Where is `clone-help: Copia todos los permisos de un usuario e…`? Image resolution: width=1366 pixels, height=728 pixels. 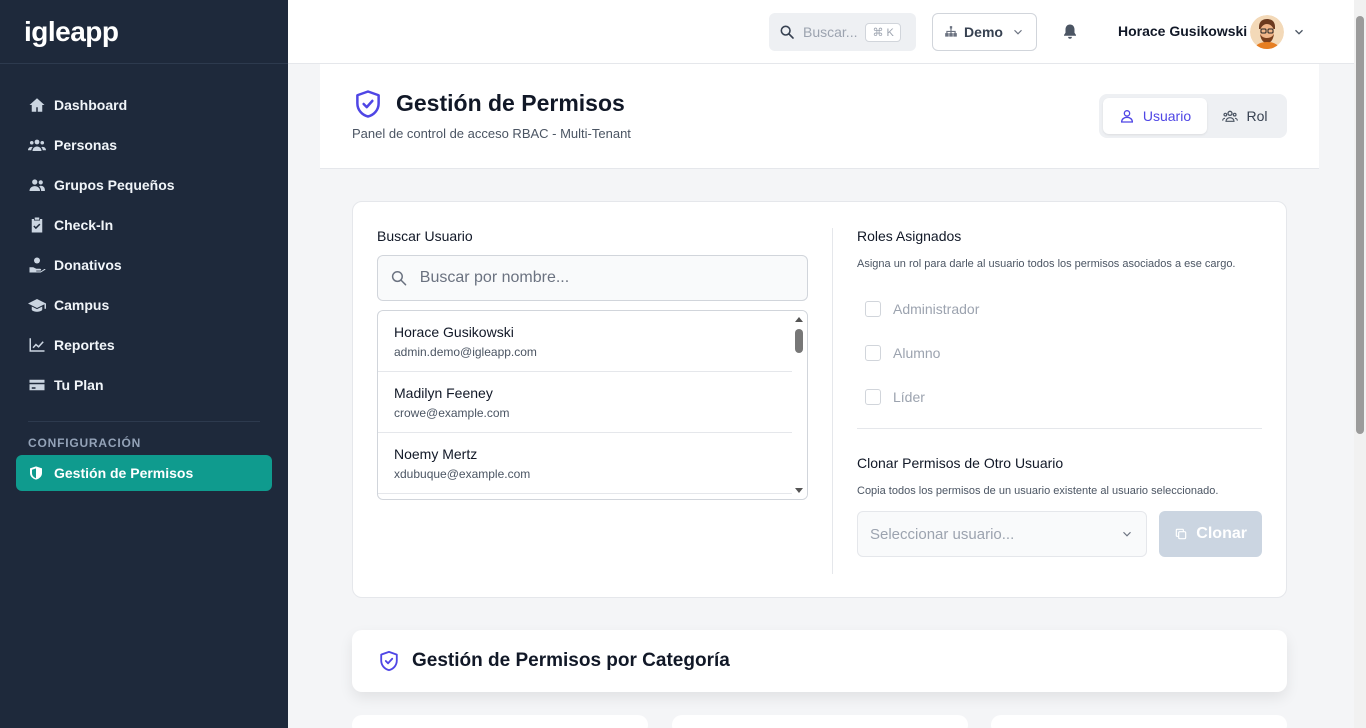
clone-help: Copia todos los permisos de un usuario e… is located at coordinates (1038, 491).